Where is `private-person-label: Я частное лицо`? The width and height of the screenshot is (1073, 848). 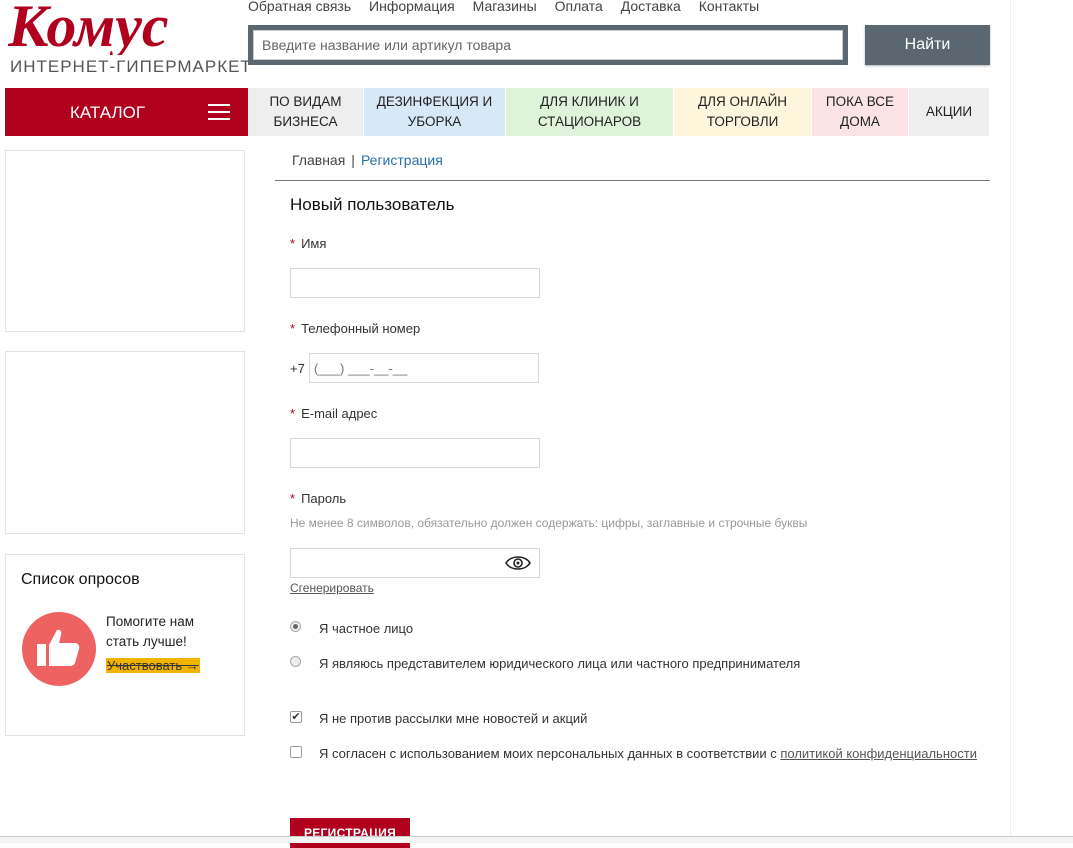
private-person-label: Я частное лицо is located at coordinates (366, 628).